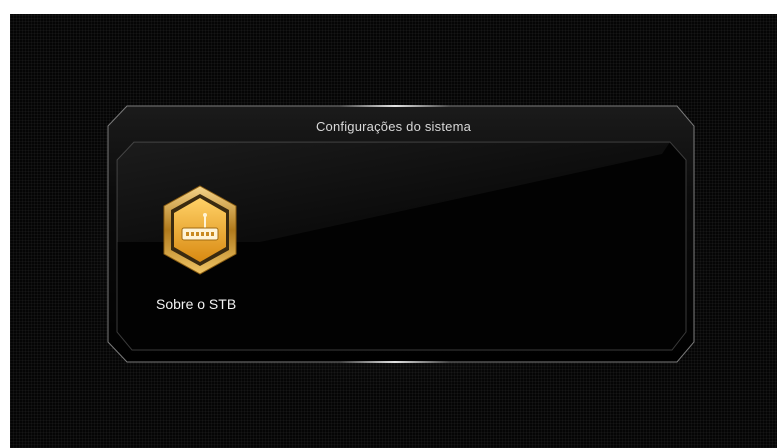 This screenshot has height=448, width=777. I want to click on set-top-box-icon, so click(200, 230).